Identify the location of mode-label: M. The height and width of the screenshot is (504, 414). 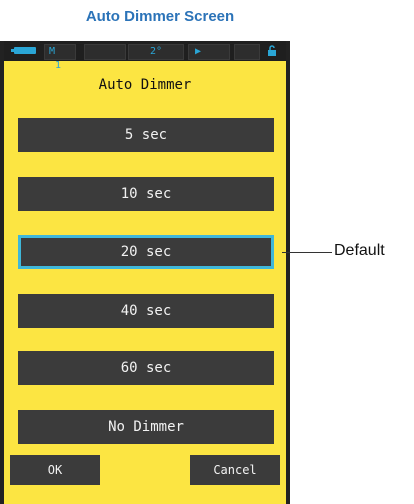
(52, 51).